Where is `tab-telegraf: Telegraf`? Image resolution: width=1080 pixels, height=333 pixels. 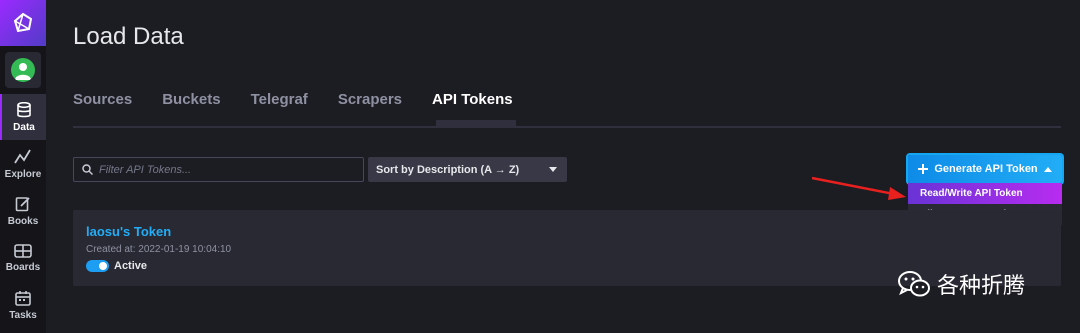
tab-telegraf: Telegraf is located at coordinates (279, 106).